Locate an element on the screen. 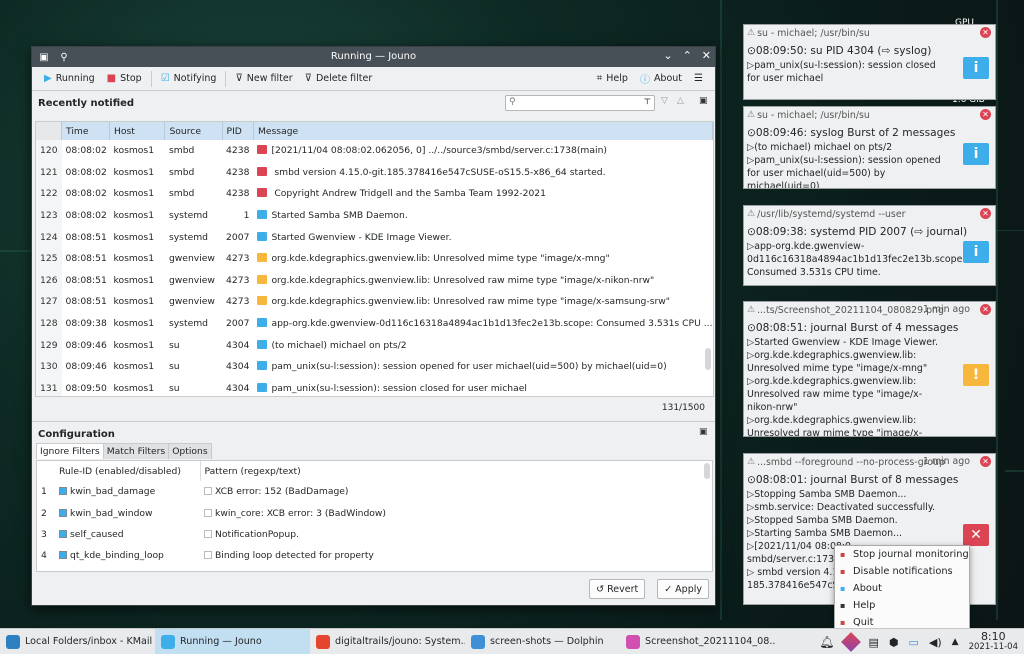  col-pid: PID is located at coordinates (238, 131).